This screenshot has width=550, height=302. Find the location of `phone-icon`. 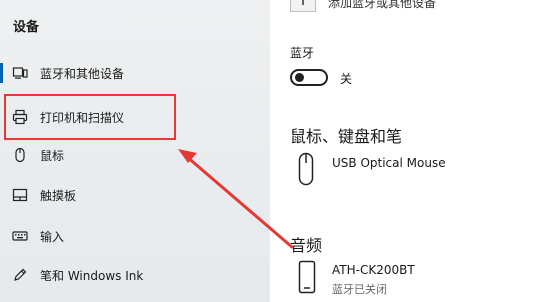

phone-icon is located at coordinates (307, 279).